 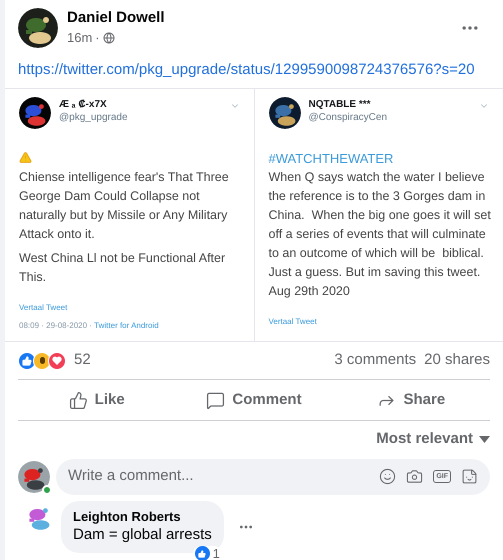 What do you see at coordinates (375, 360) in the screenshot?
I see `comment-count: 3 comments` at bounding box center [375, 360].